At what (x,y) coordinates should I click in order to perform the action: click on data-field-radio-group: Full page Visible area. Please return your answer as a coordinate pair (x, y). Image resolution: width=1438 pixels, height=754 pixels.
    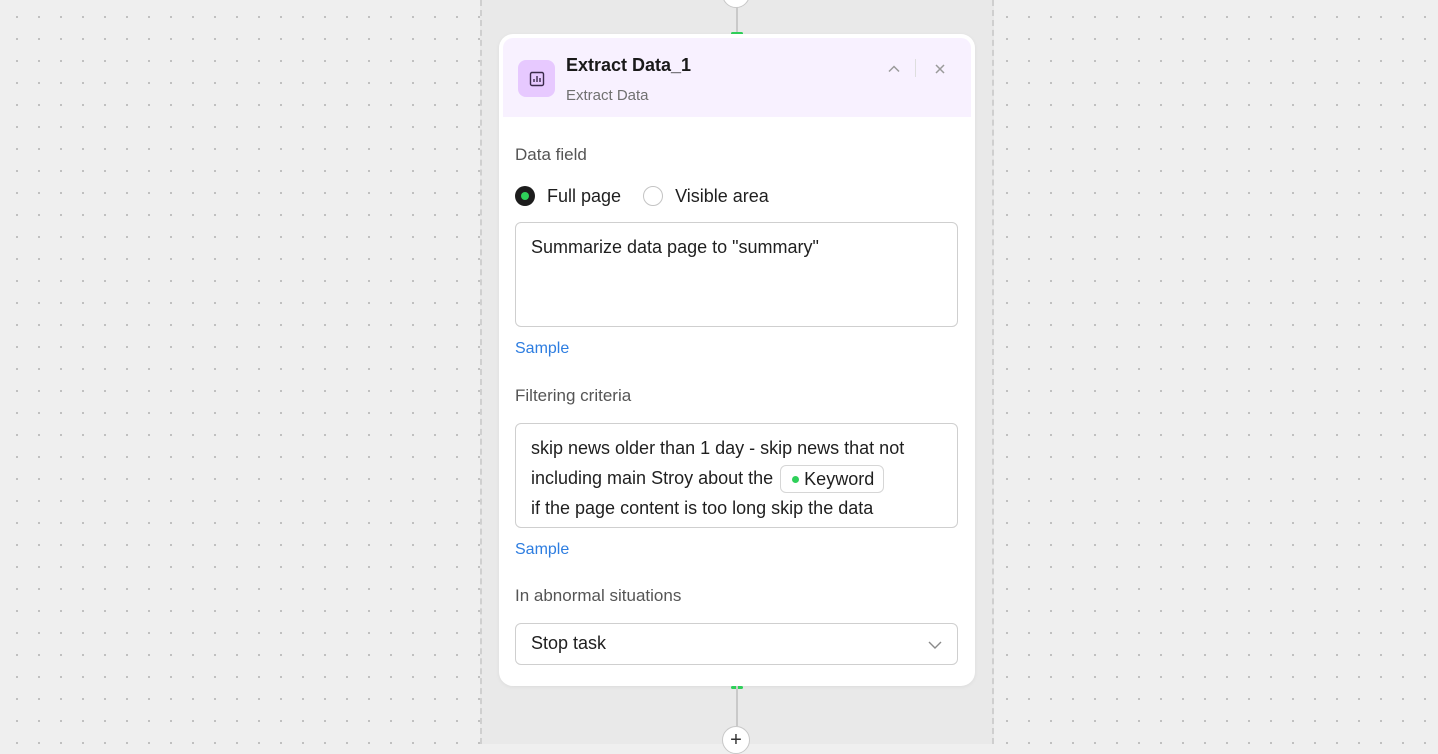
    Looking at the image, I should click on (653, 196).